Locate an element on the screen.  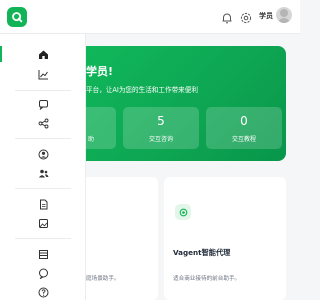
message-icon is located at coordinates (43, 273).